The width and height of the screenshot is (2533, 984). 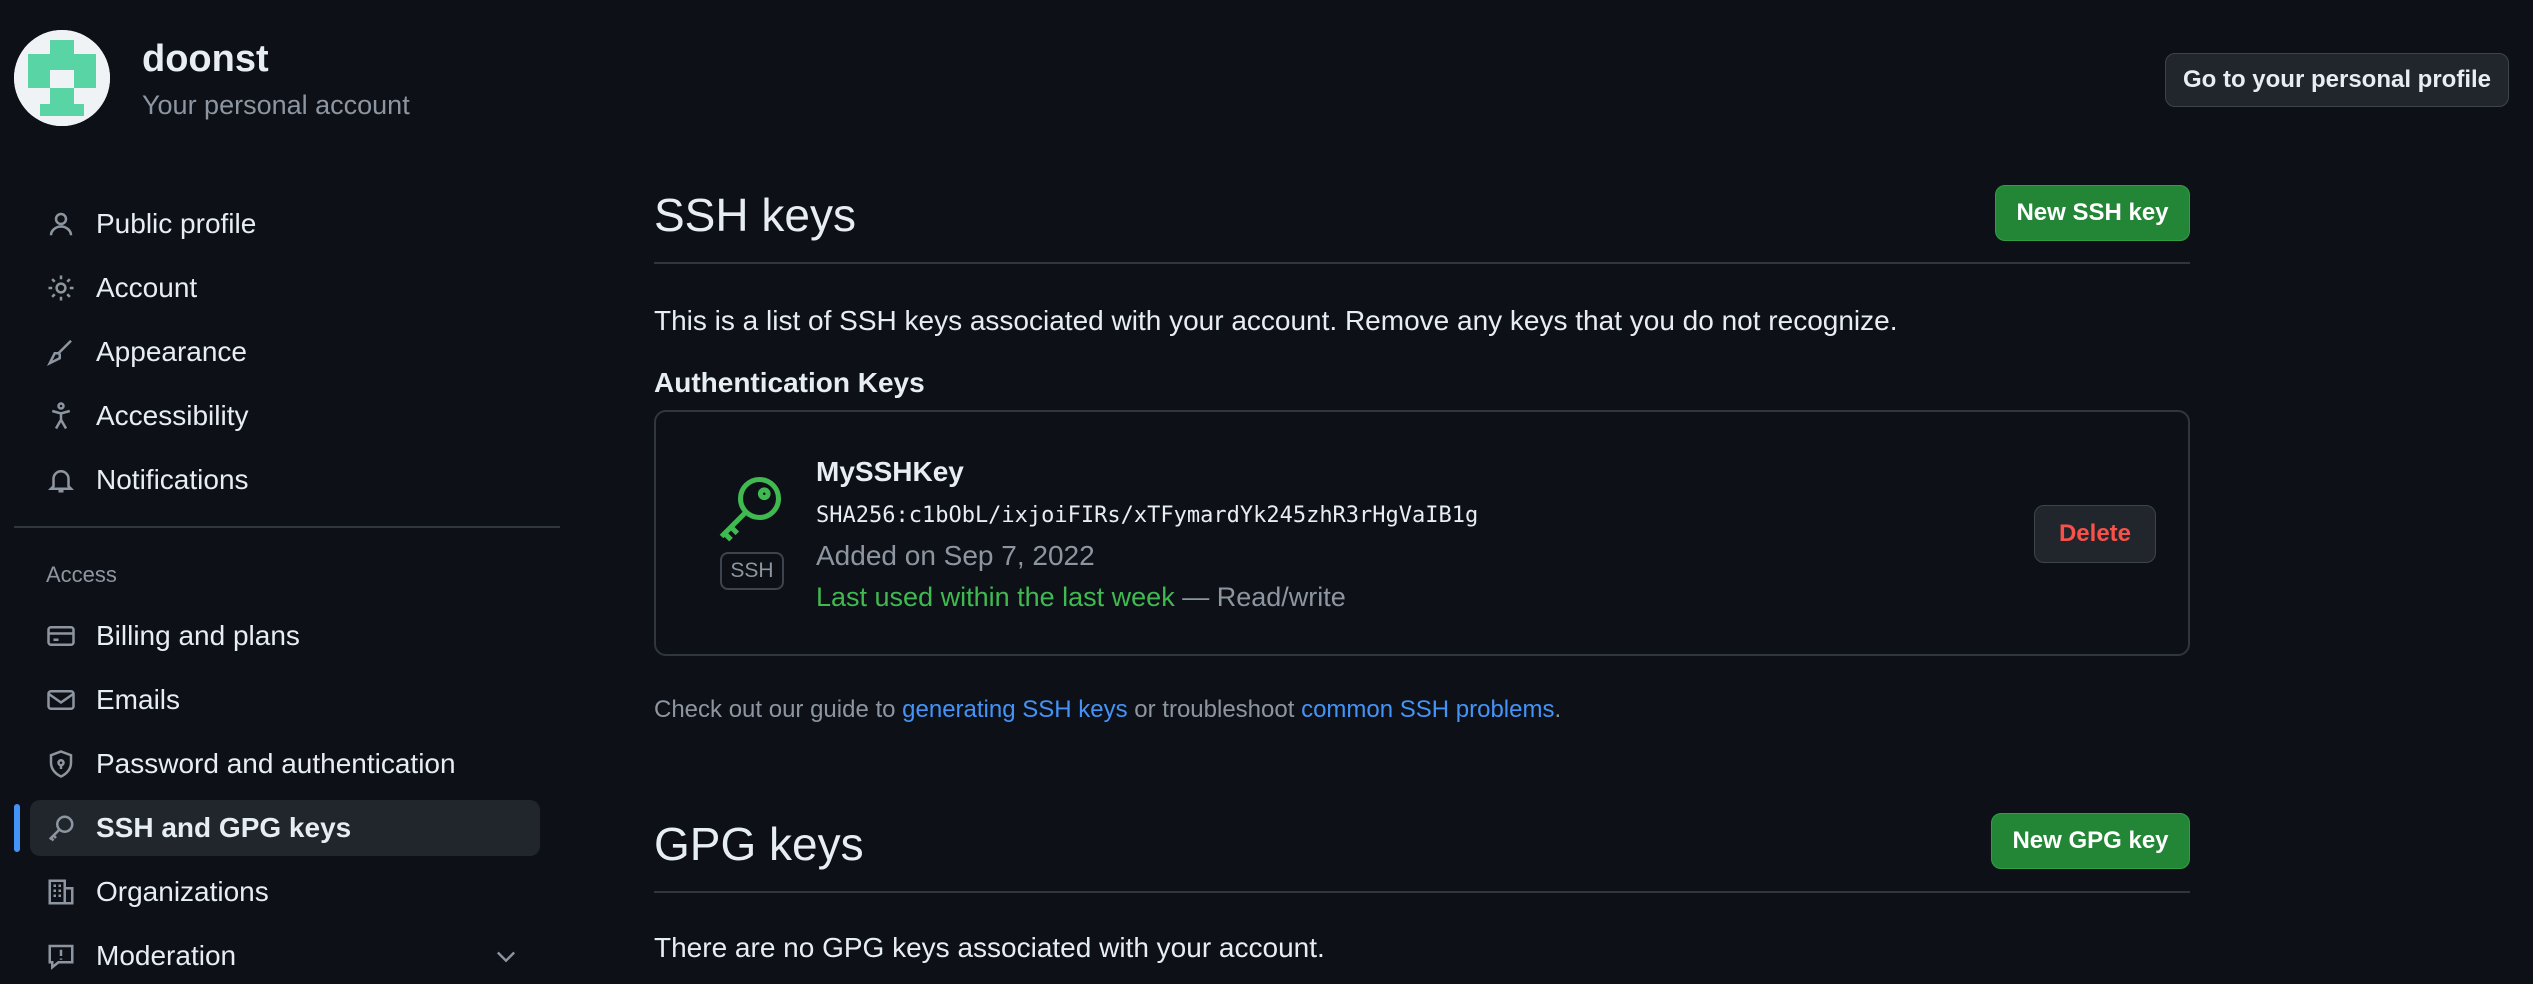 What do you see at coordinates (176, 223) in the screenshot?
I see `sidebar-item-label: Public profile` at bounding box center [176, 223].